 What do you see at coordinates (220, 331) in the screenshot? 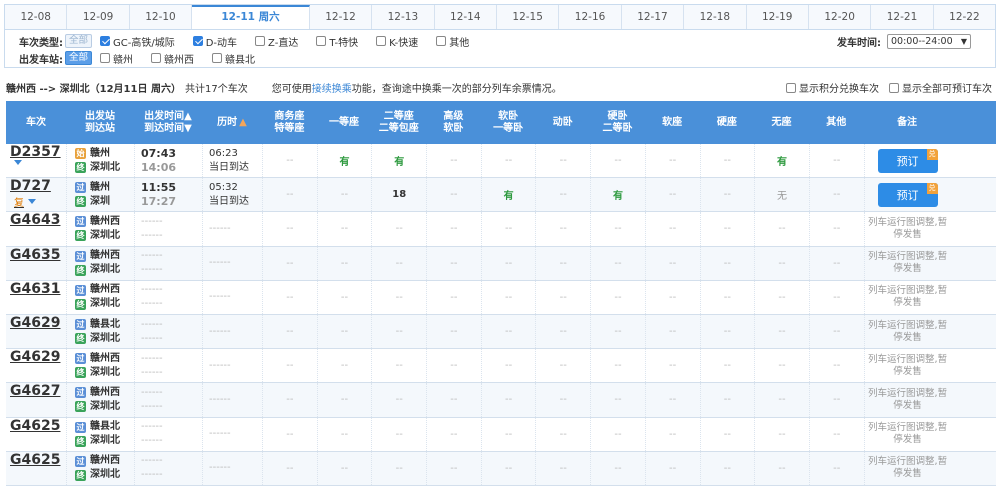
I see `duration: ------` at bounding box center [220, 331].